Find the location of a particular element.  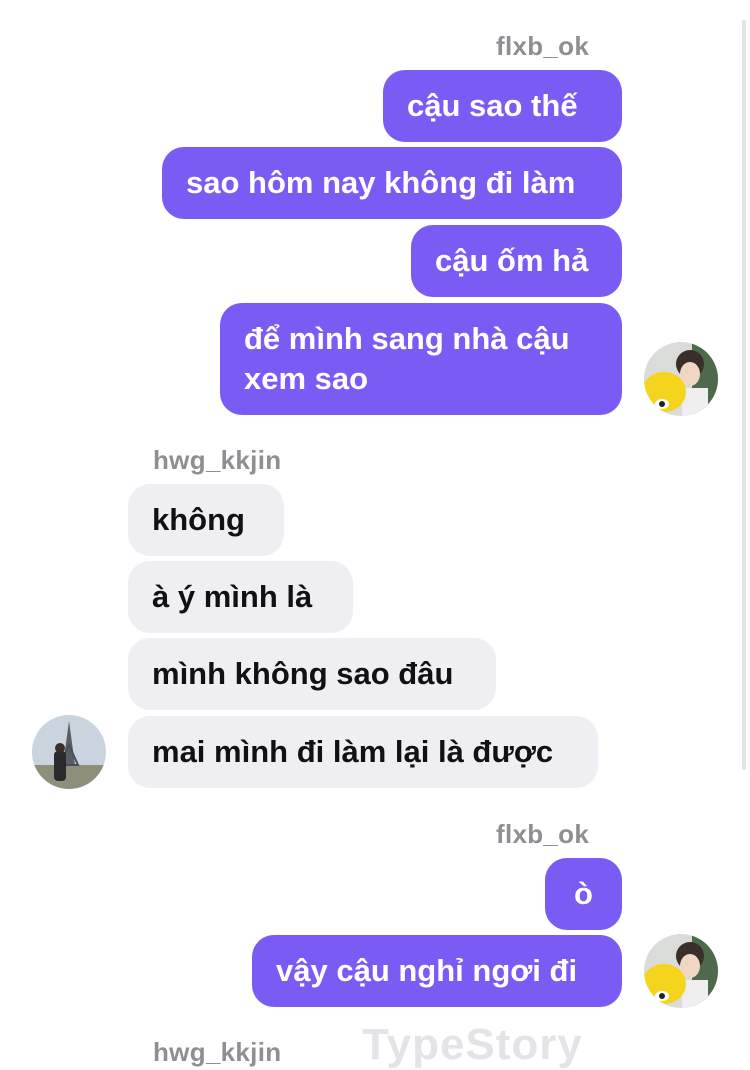

message-bubble: sao hôm nay không đi làm is located at coordinates (392, 183).